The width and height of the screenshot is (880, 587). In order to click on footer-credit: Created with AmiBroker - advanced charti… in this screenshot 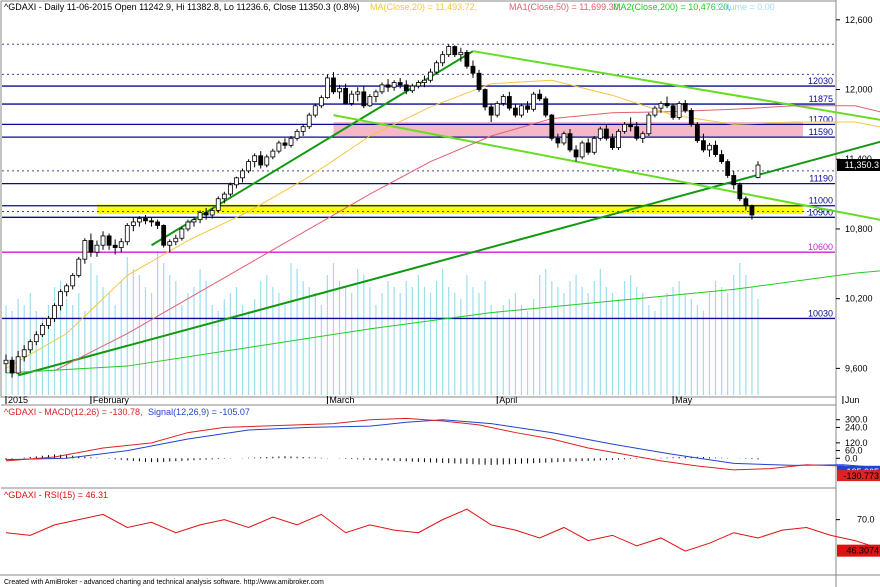, I will do `click(164, 582)`.